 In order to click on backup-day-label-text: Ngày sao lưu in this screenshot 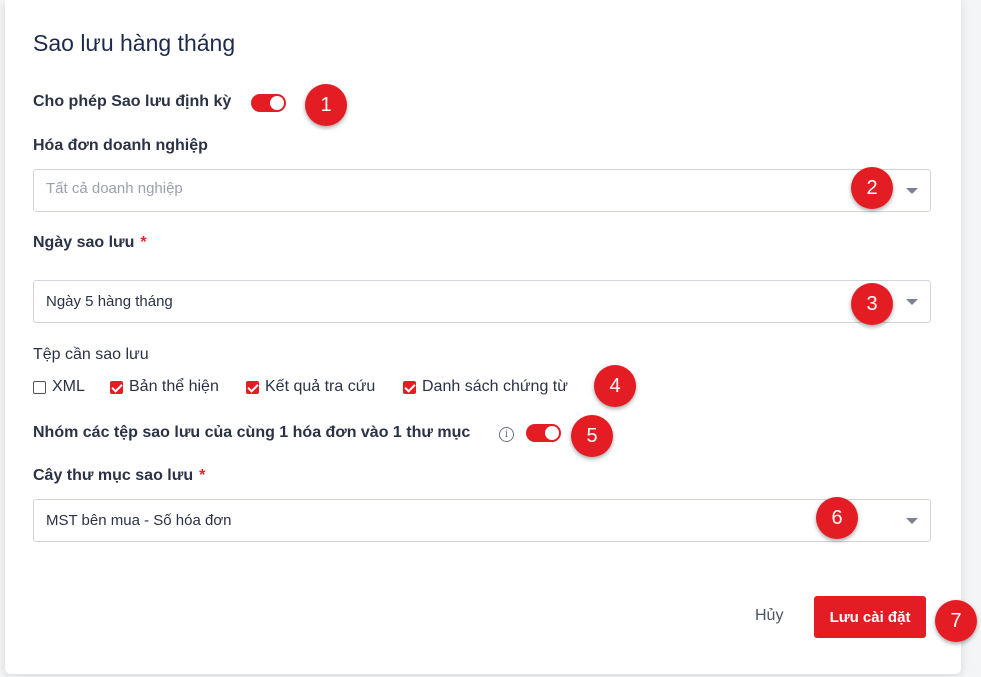, I will do `click(84, 242)`.